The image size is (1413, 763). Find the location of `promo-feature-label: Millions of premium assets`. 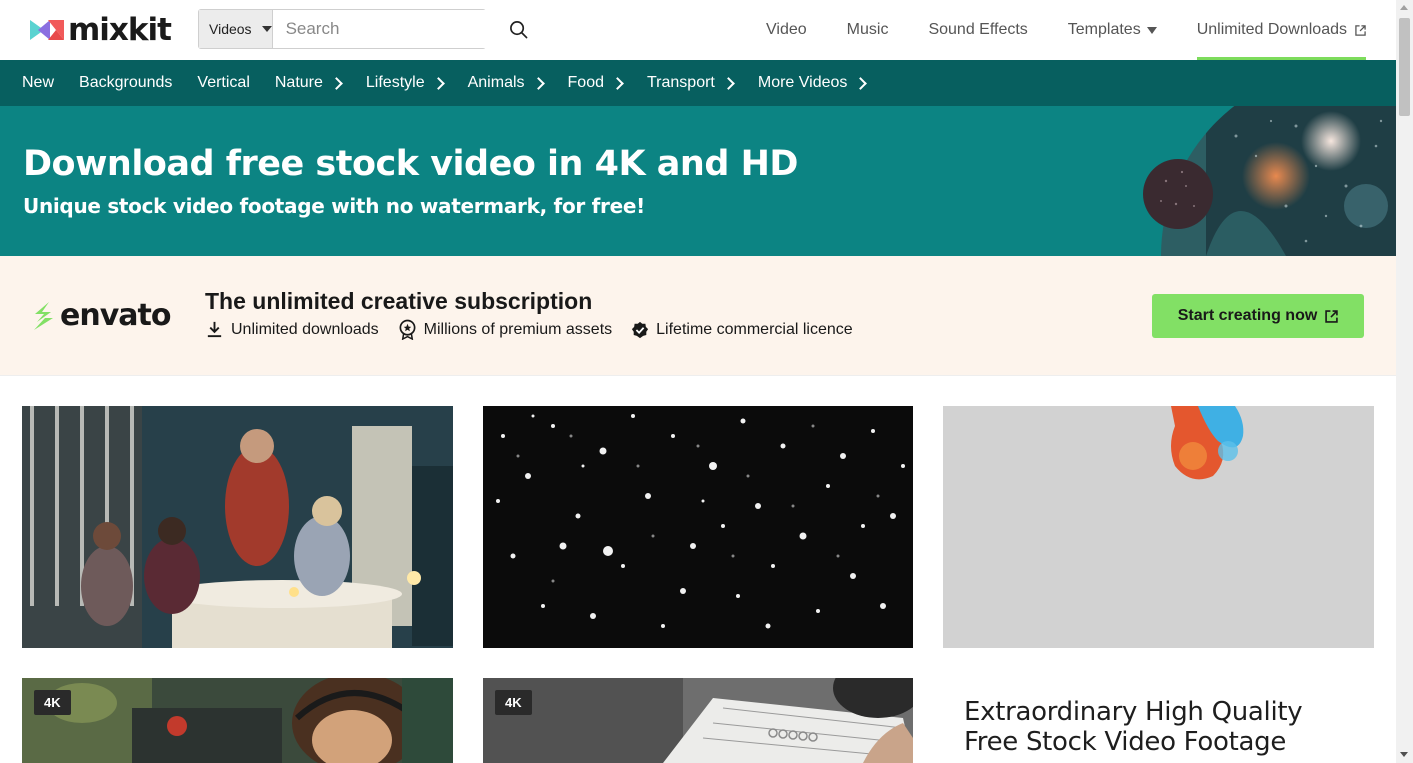

promo-feature-label: Millions of premium assets is located at coordinates (518, 329).